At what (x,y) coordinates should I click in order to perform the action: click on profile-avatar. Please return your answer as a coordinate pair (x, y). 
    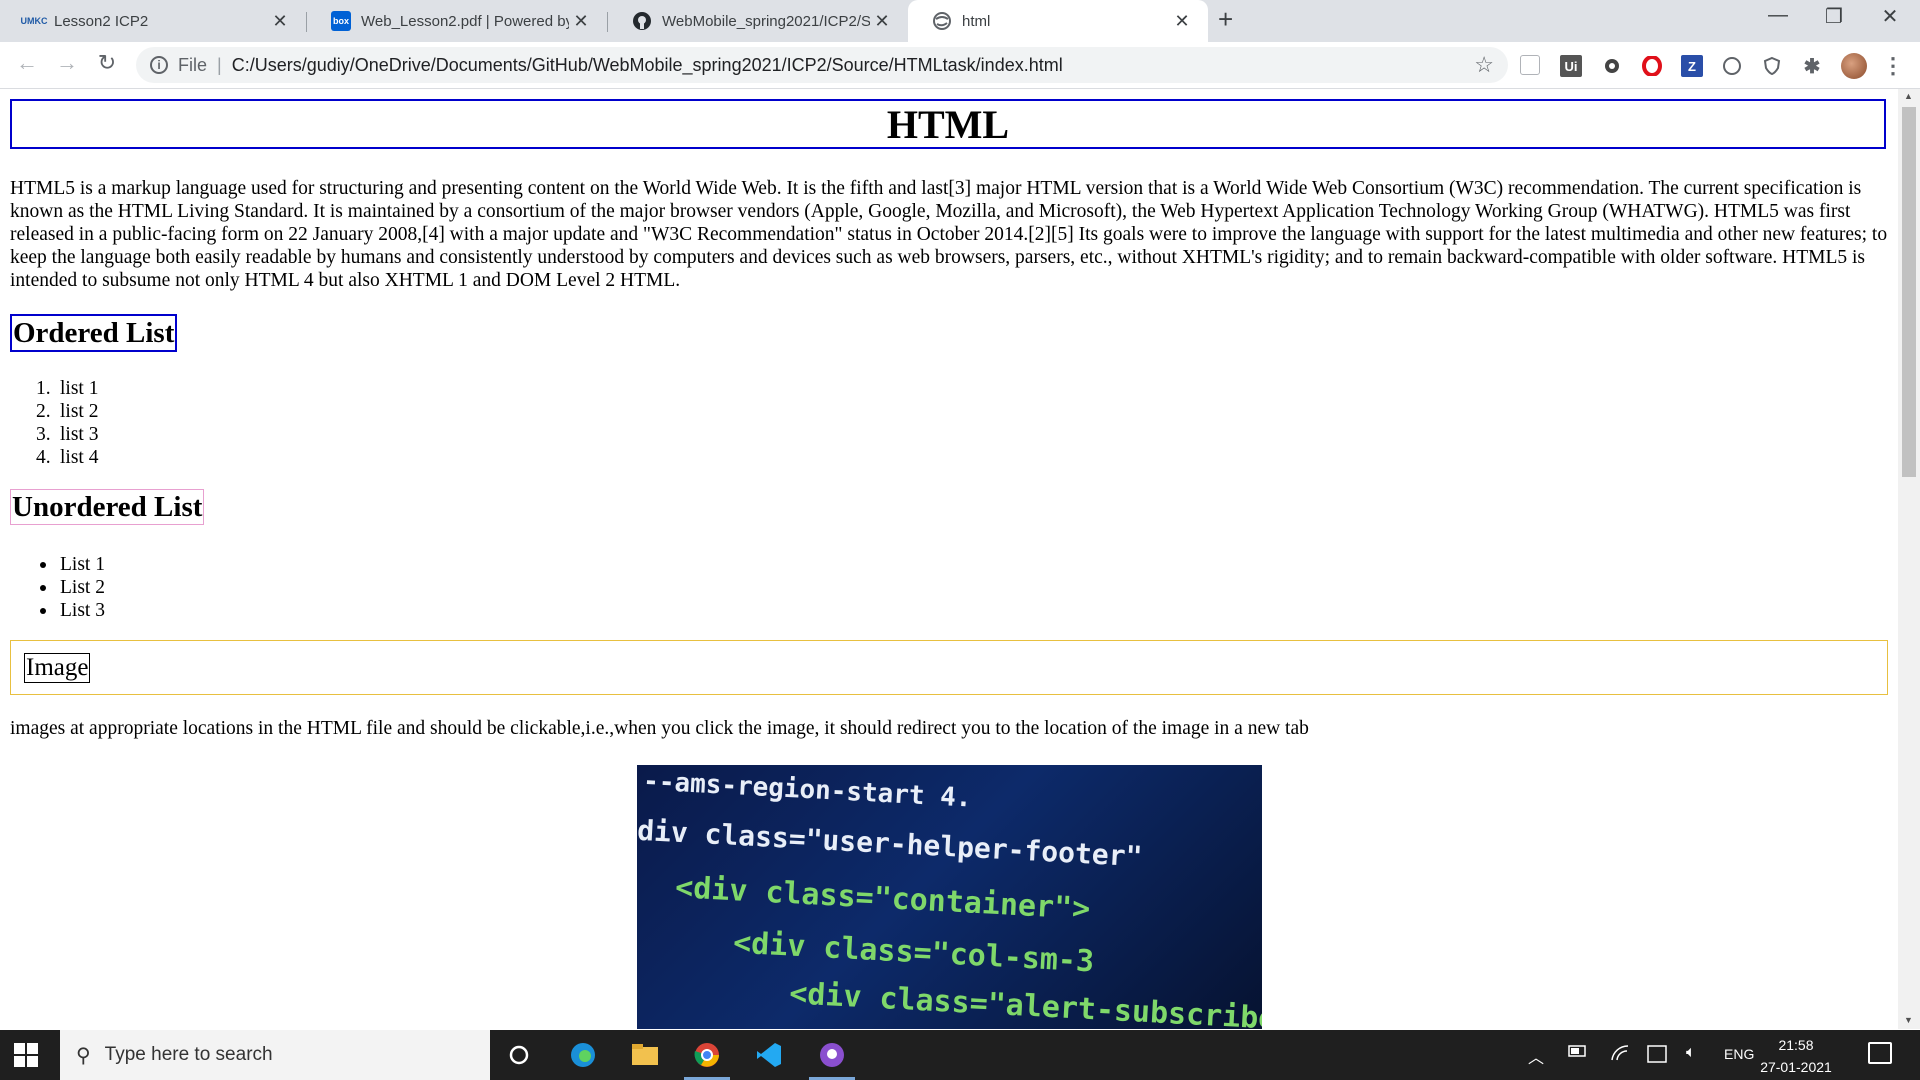
    Looking at the image, I should click on (1854, 66).